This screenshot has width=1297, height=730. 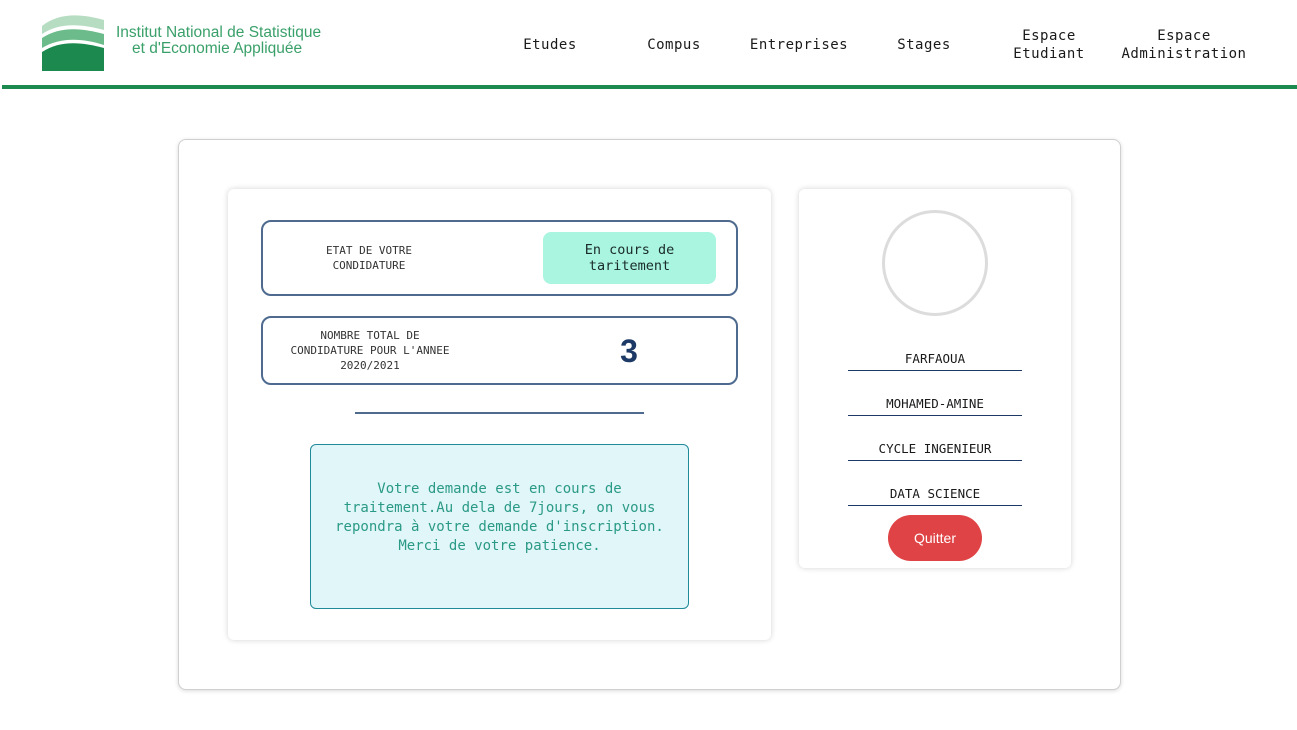 I want to click on nav-espace-administration: Espace Administration, so click(x=1184, y=45).